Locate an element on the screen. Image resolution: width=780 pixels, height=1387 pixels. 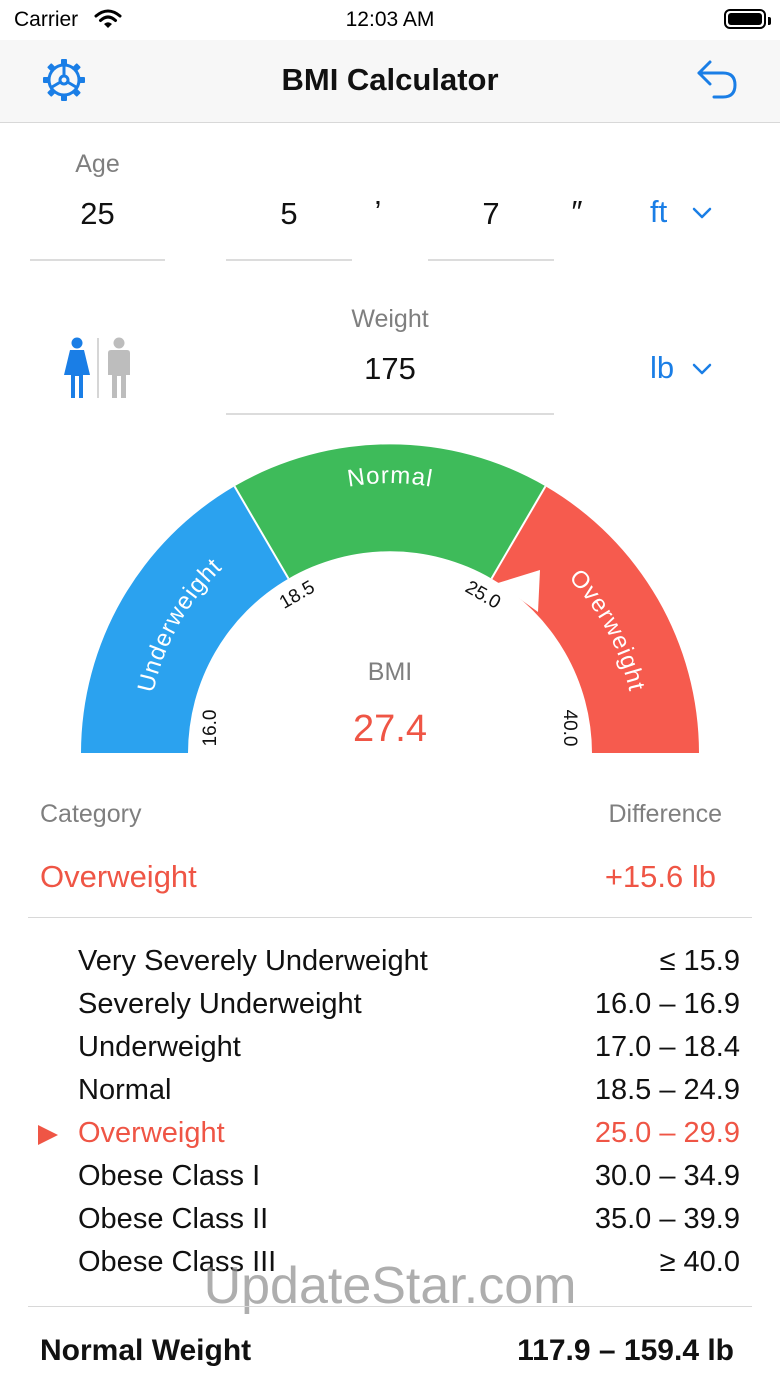
row-range: 30.0 – 34.9 is located at coordinates (667, 1176).